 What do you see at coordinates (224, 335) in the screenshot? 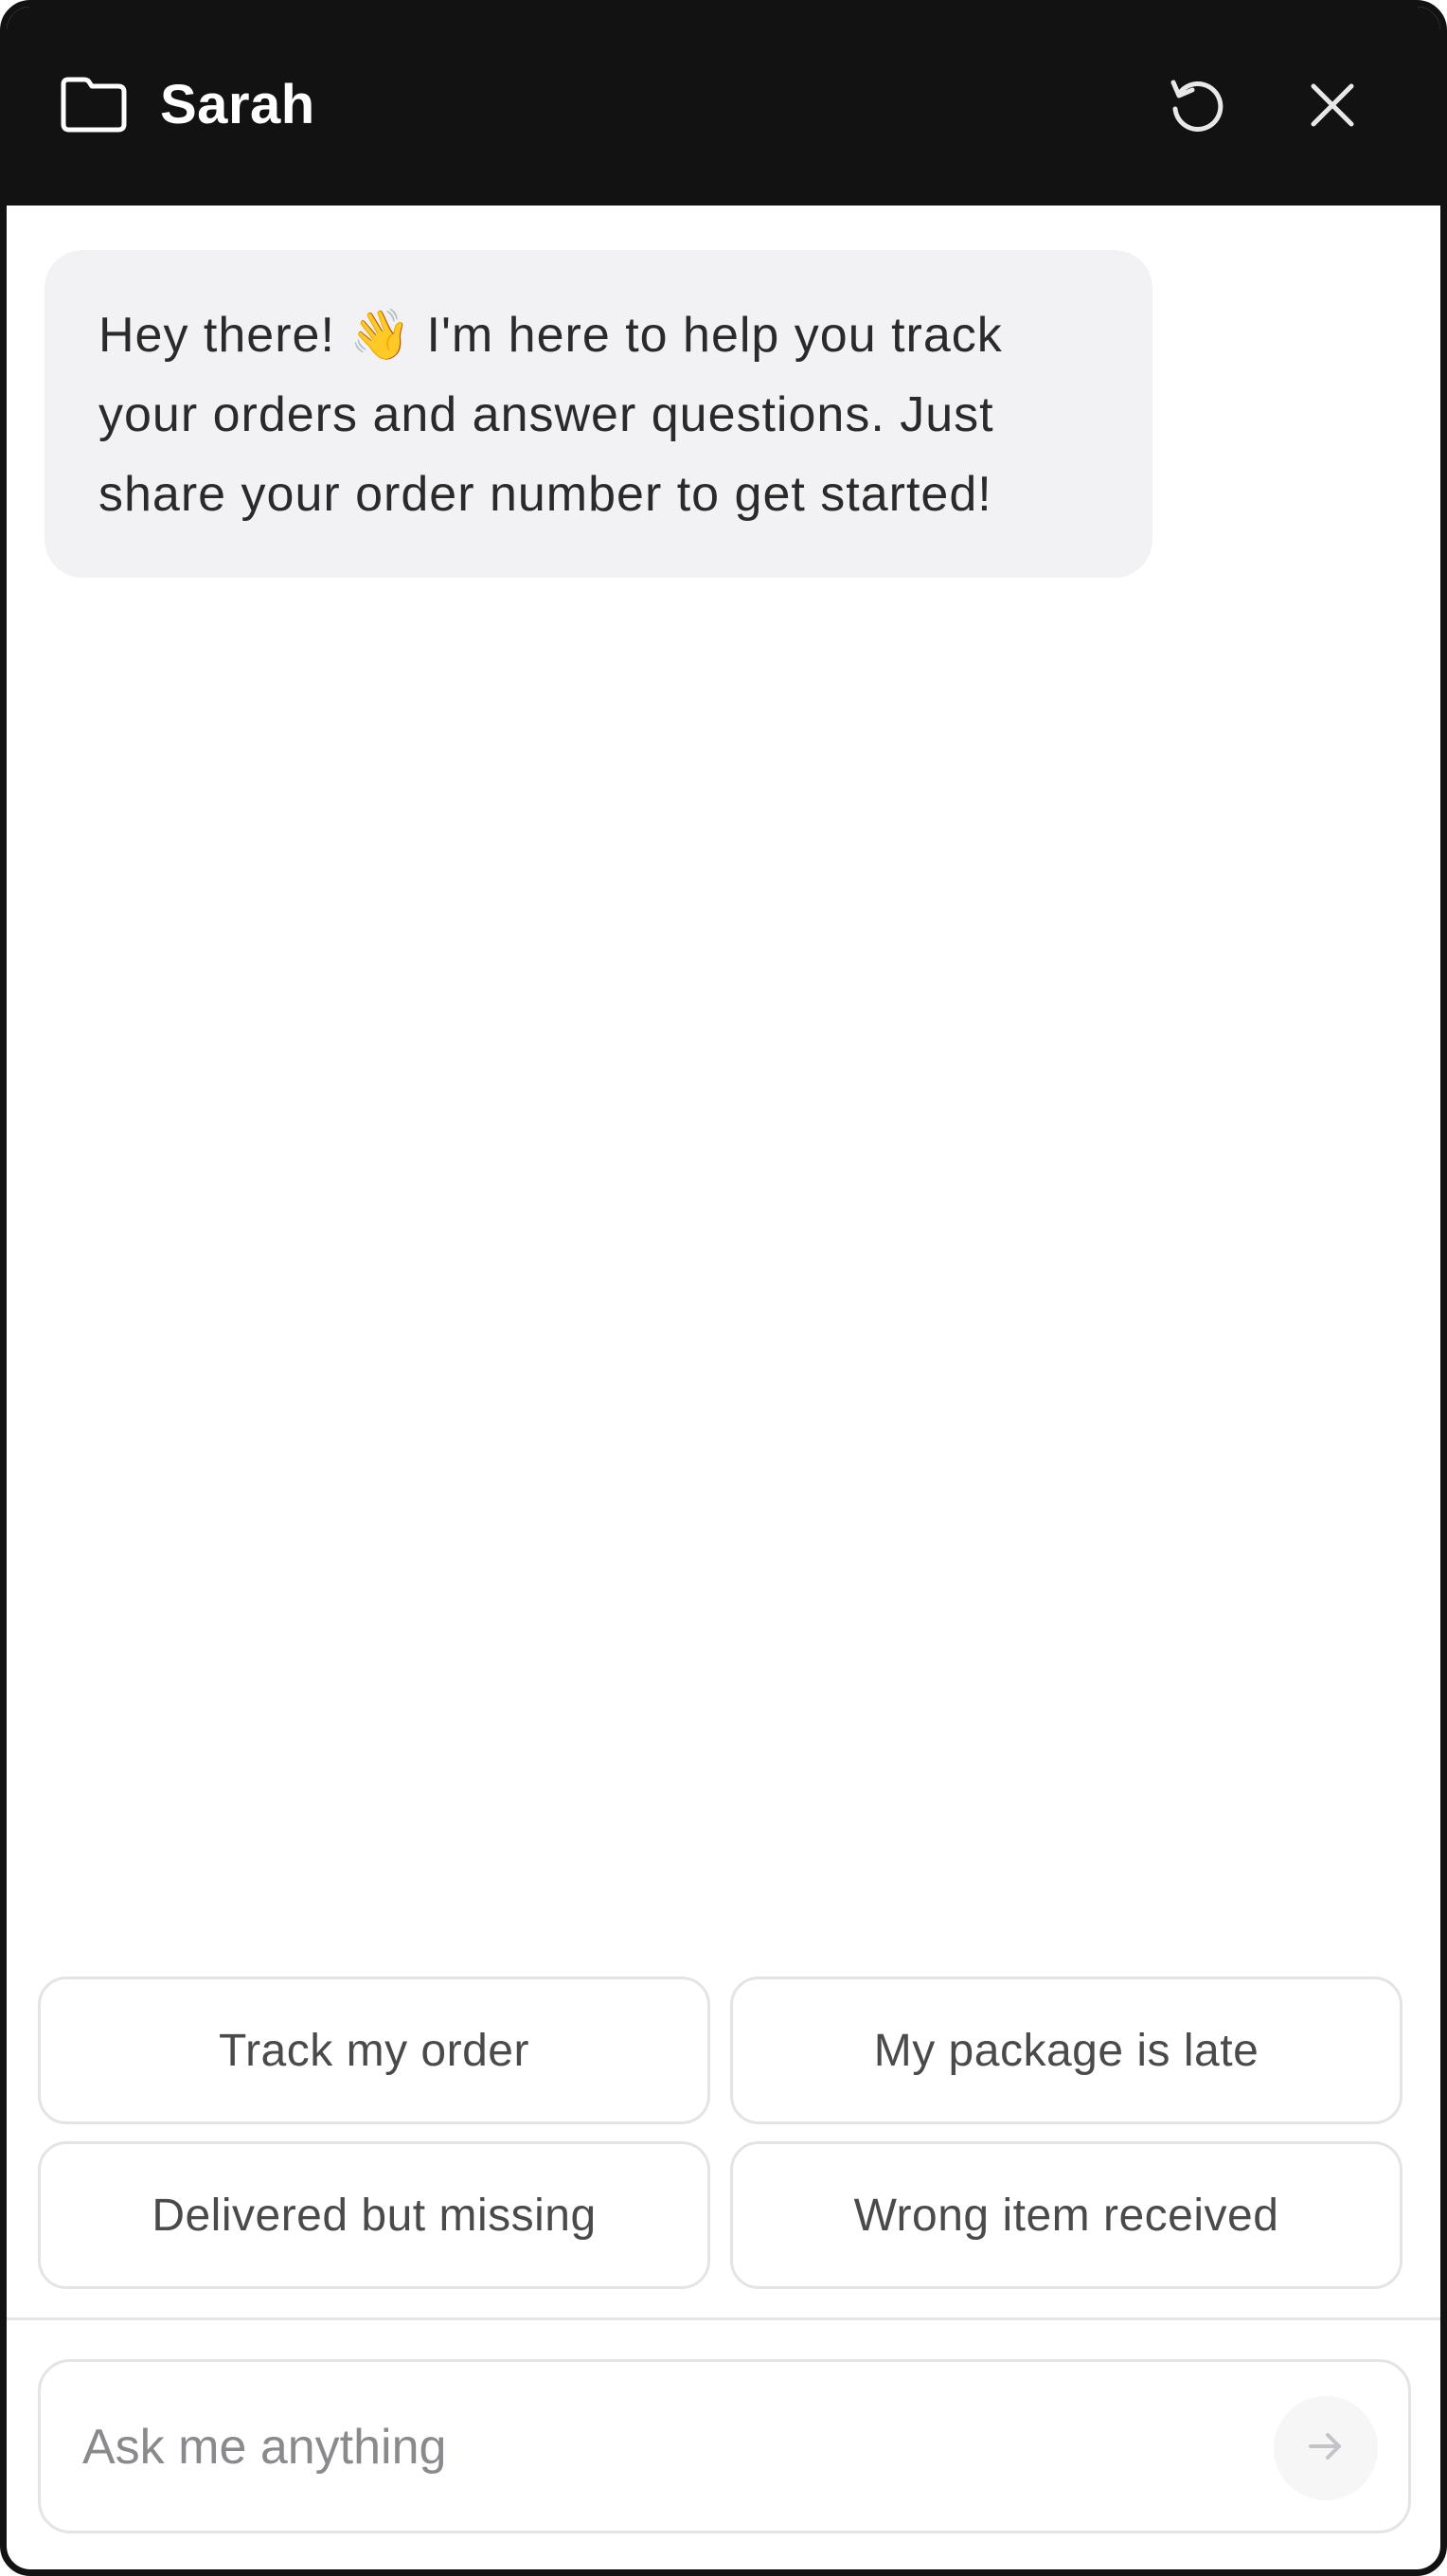
I see `message-text-start: Hey there!` at bounding box center [224, 335].